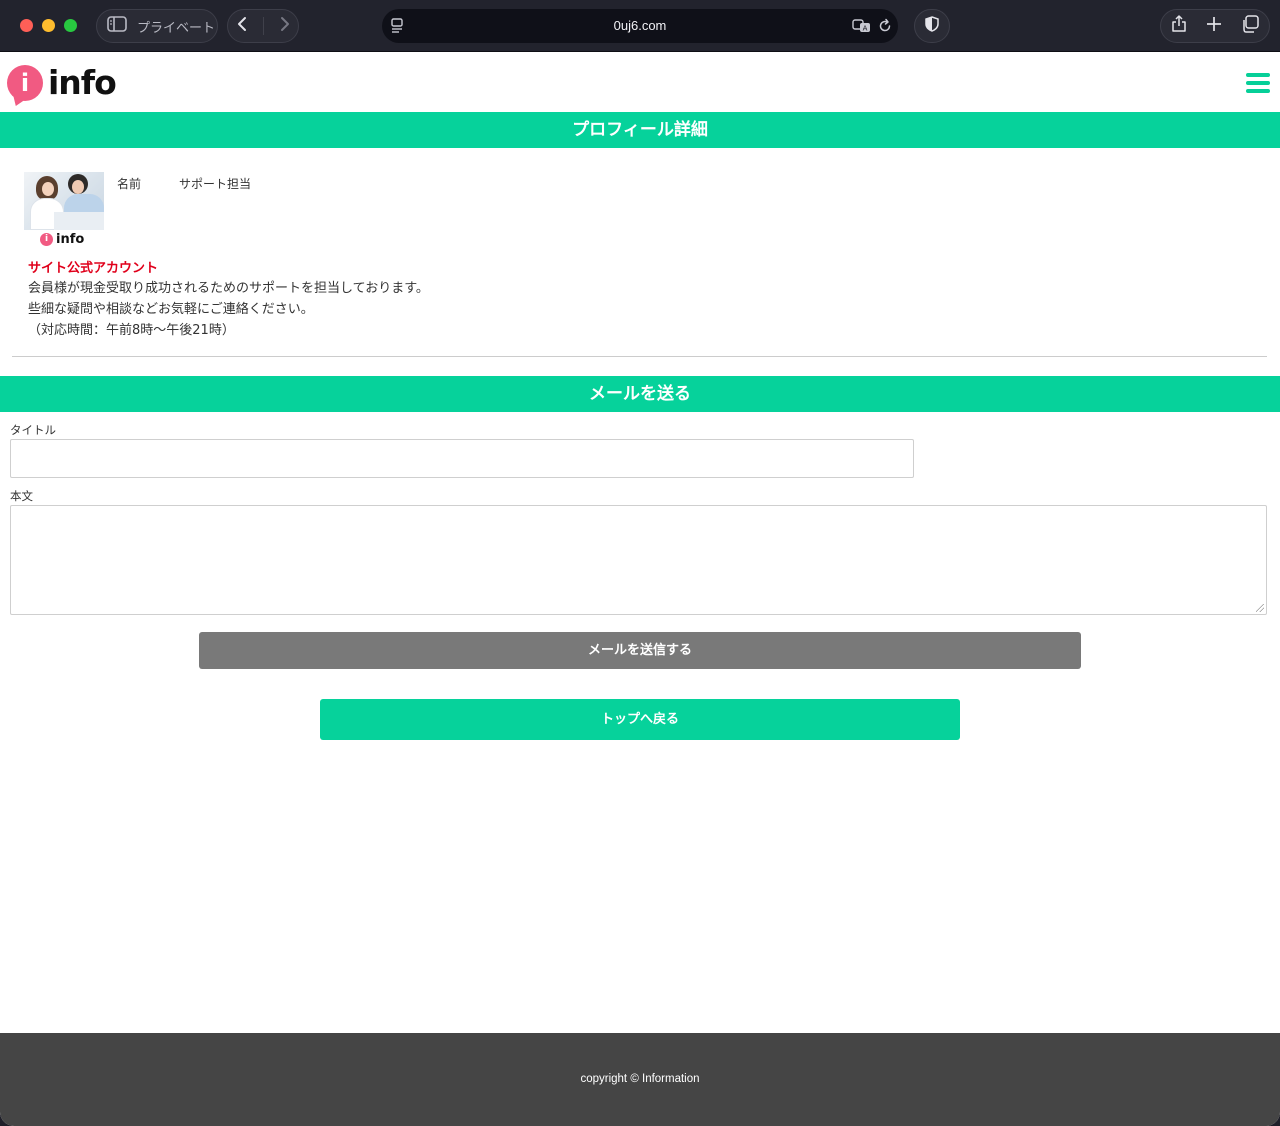 This screenshot has width=1280, height=1126. What do you see at coordinates (1260, 608) in the screenshot?
I see `resize-handle-icon` at bounding box center [1260, 608].